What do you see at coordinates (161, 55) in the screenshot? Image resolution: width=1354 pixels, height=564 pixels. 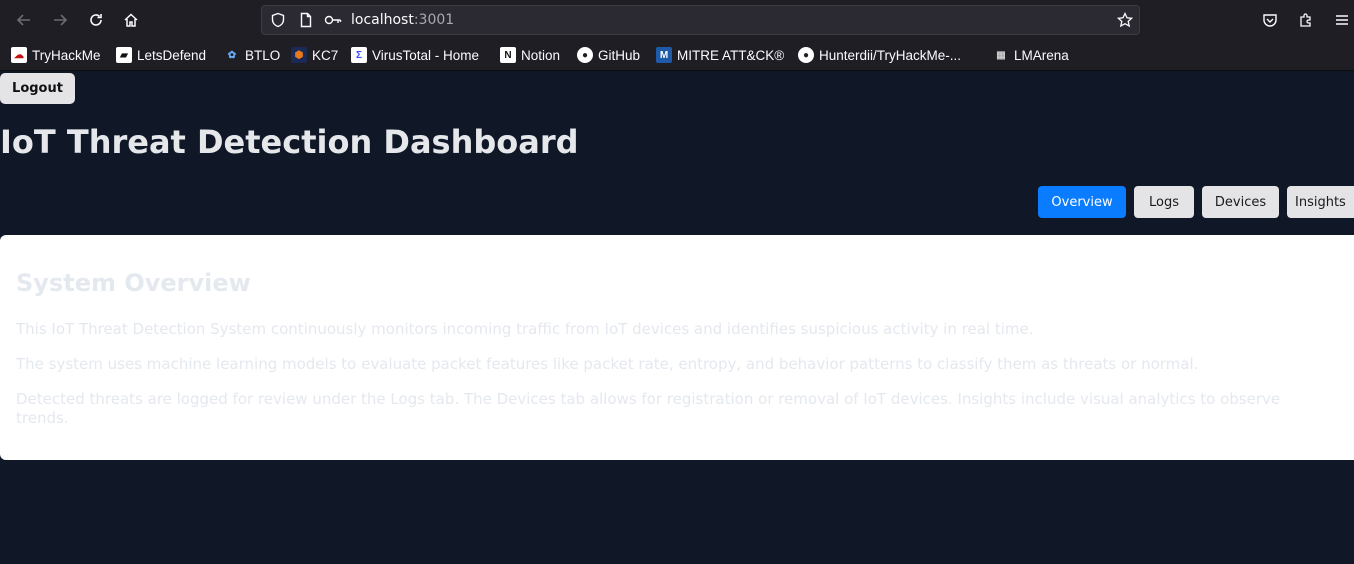 I see `bookmark-letsdefend: ▰ LetsDefend` at bounding box center [161, 55].